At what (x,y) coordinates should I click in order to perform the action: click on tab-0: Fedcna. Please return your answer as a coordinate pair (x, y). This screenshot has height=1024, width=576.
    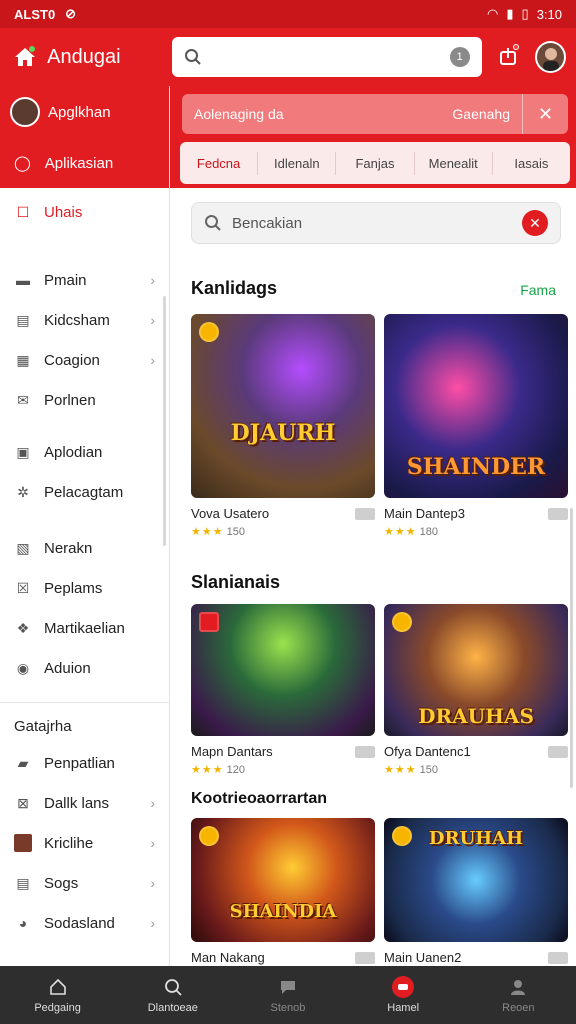
    Looking at the image, I should click on (219, 163).